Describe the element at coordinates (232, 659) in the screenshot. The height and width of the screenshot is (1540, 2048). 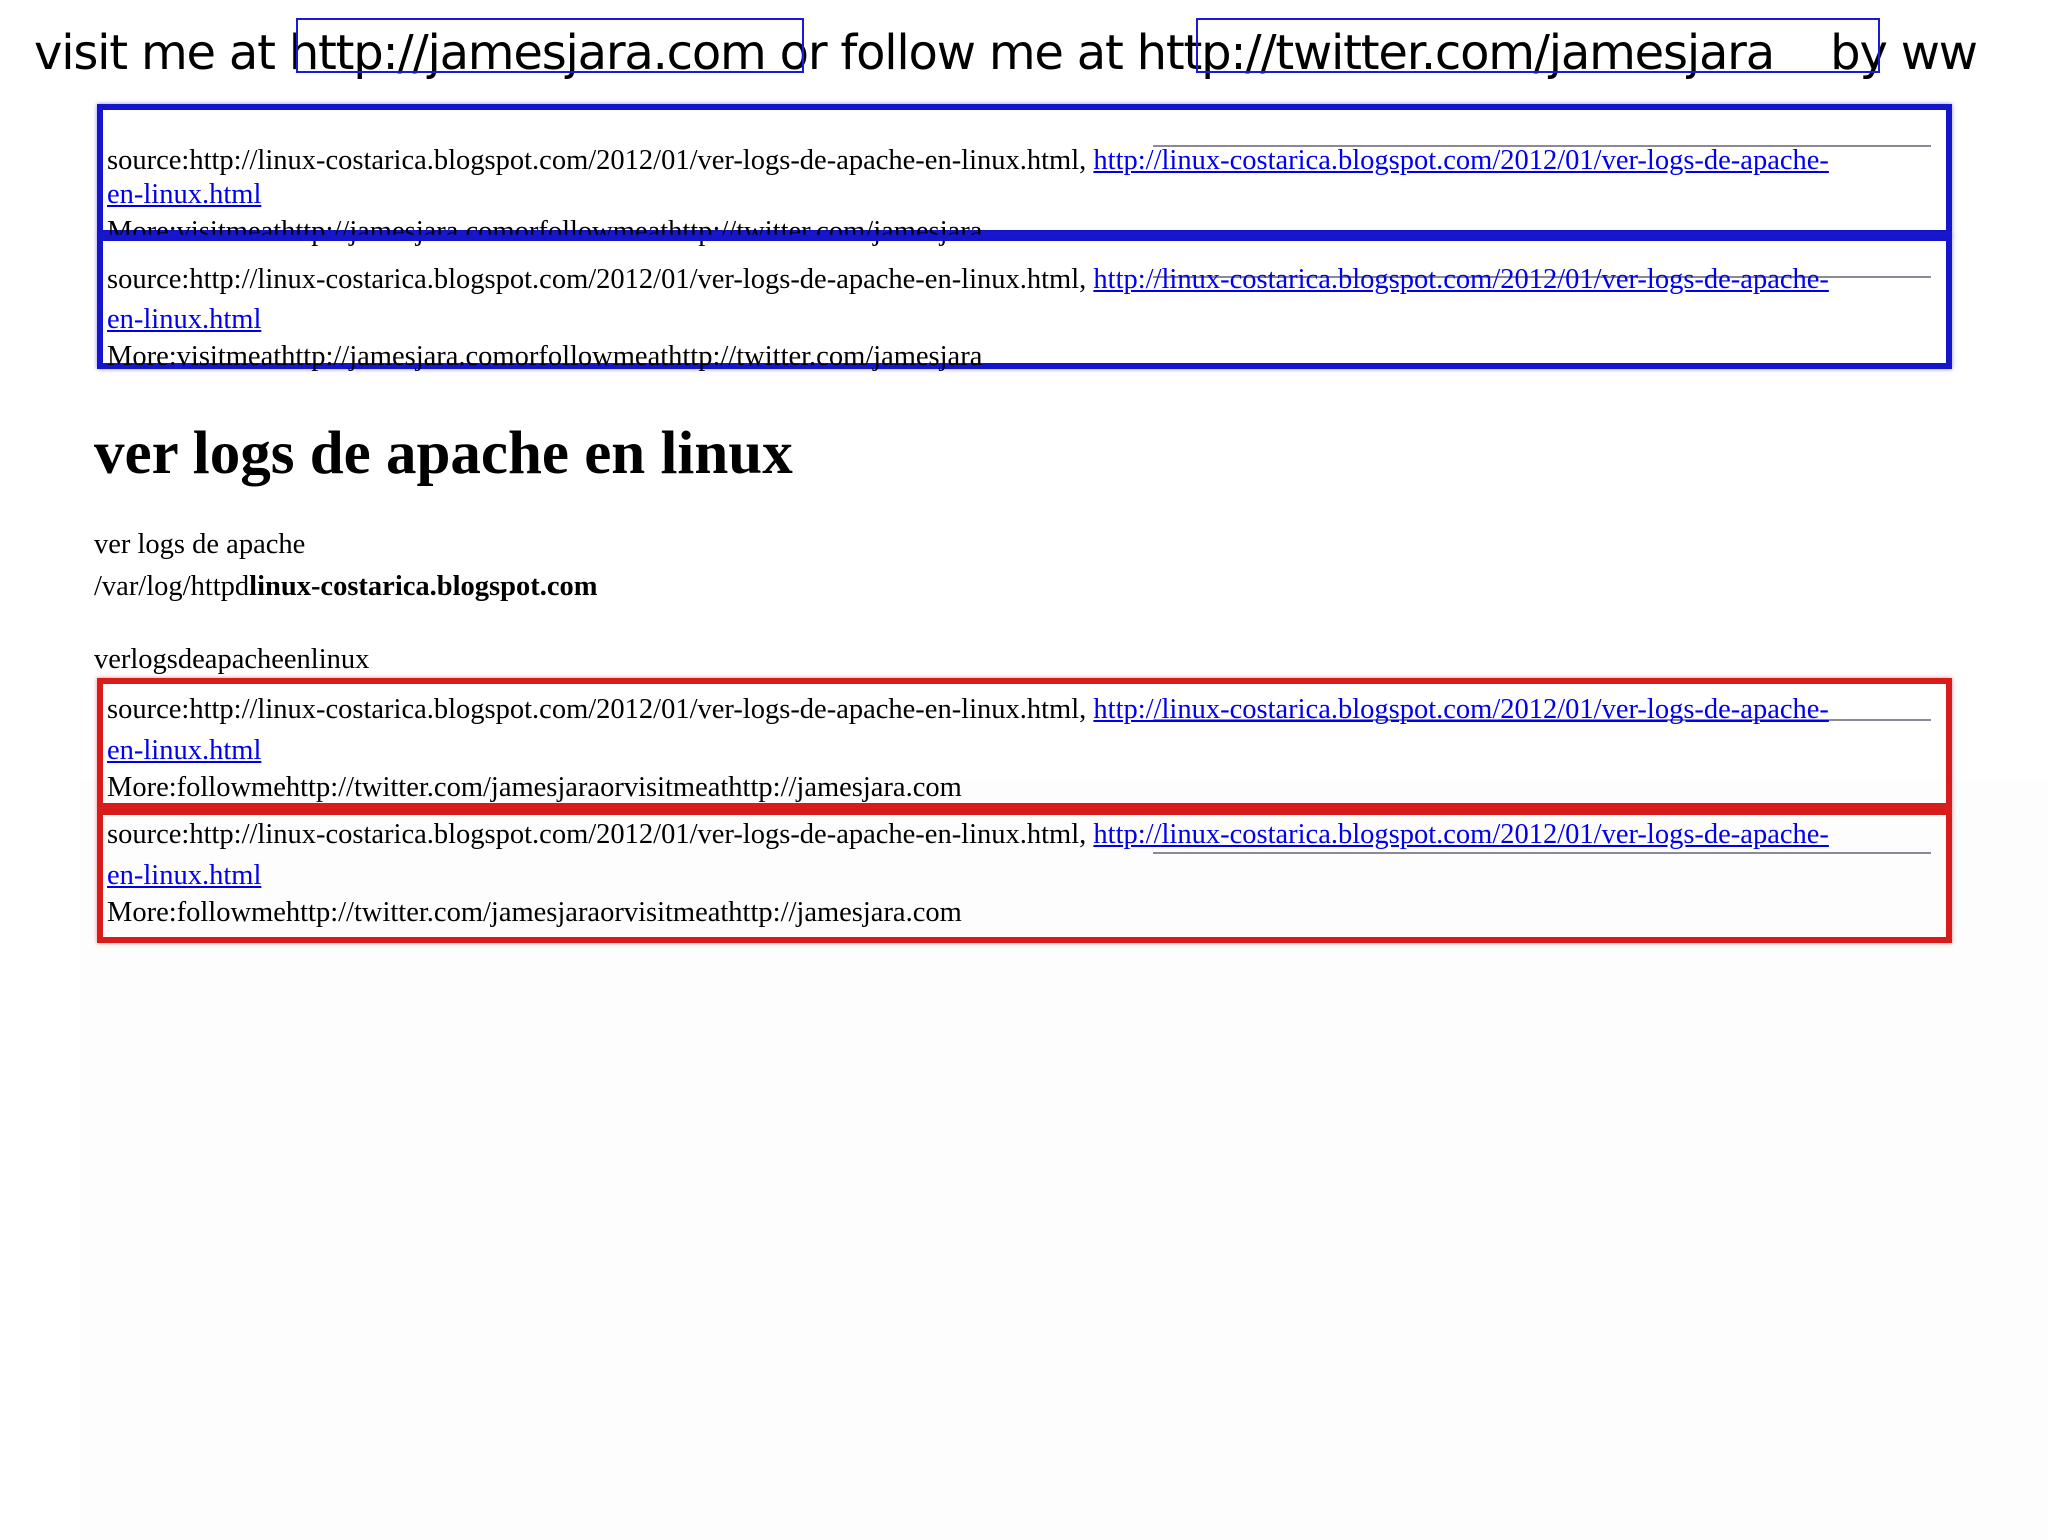
I see `article-tags: verlogsdeapacheenlinux` at that location.